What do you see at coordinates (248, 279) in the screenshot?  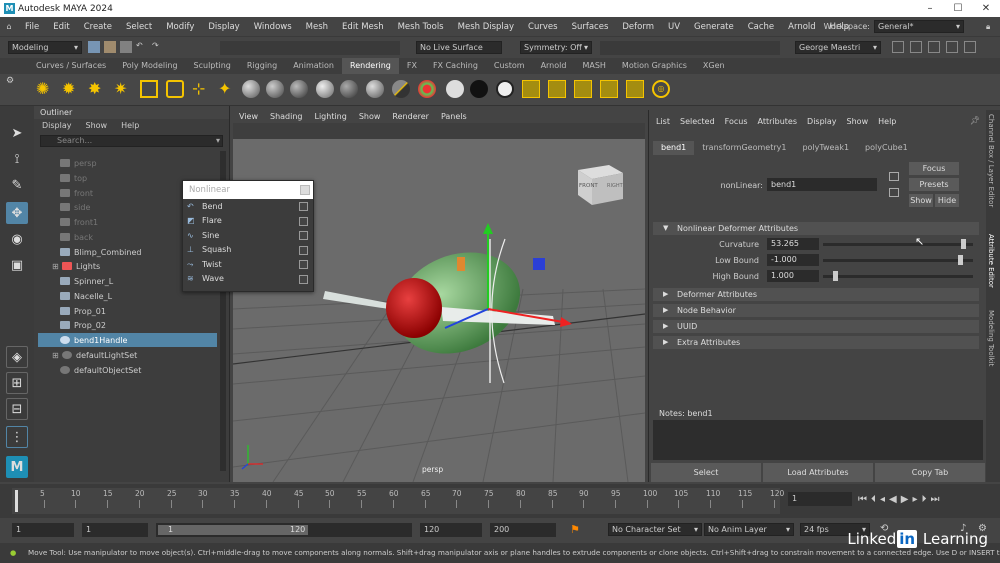 I see `nonlinear-item-wave: ≋ Wave` at bounding box center [248, 279].